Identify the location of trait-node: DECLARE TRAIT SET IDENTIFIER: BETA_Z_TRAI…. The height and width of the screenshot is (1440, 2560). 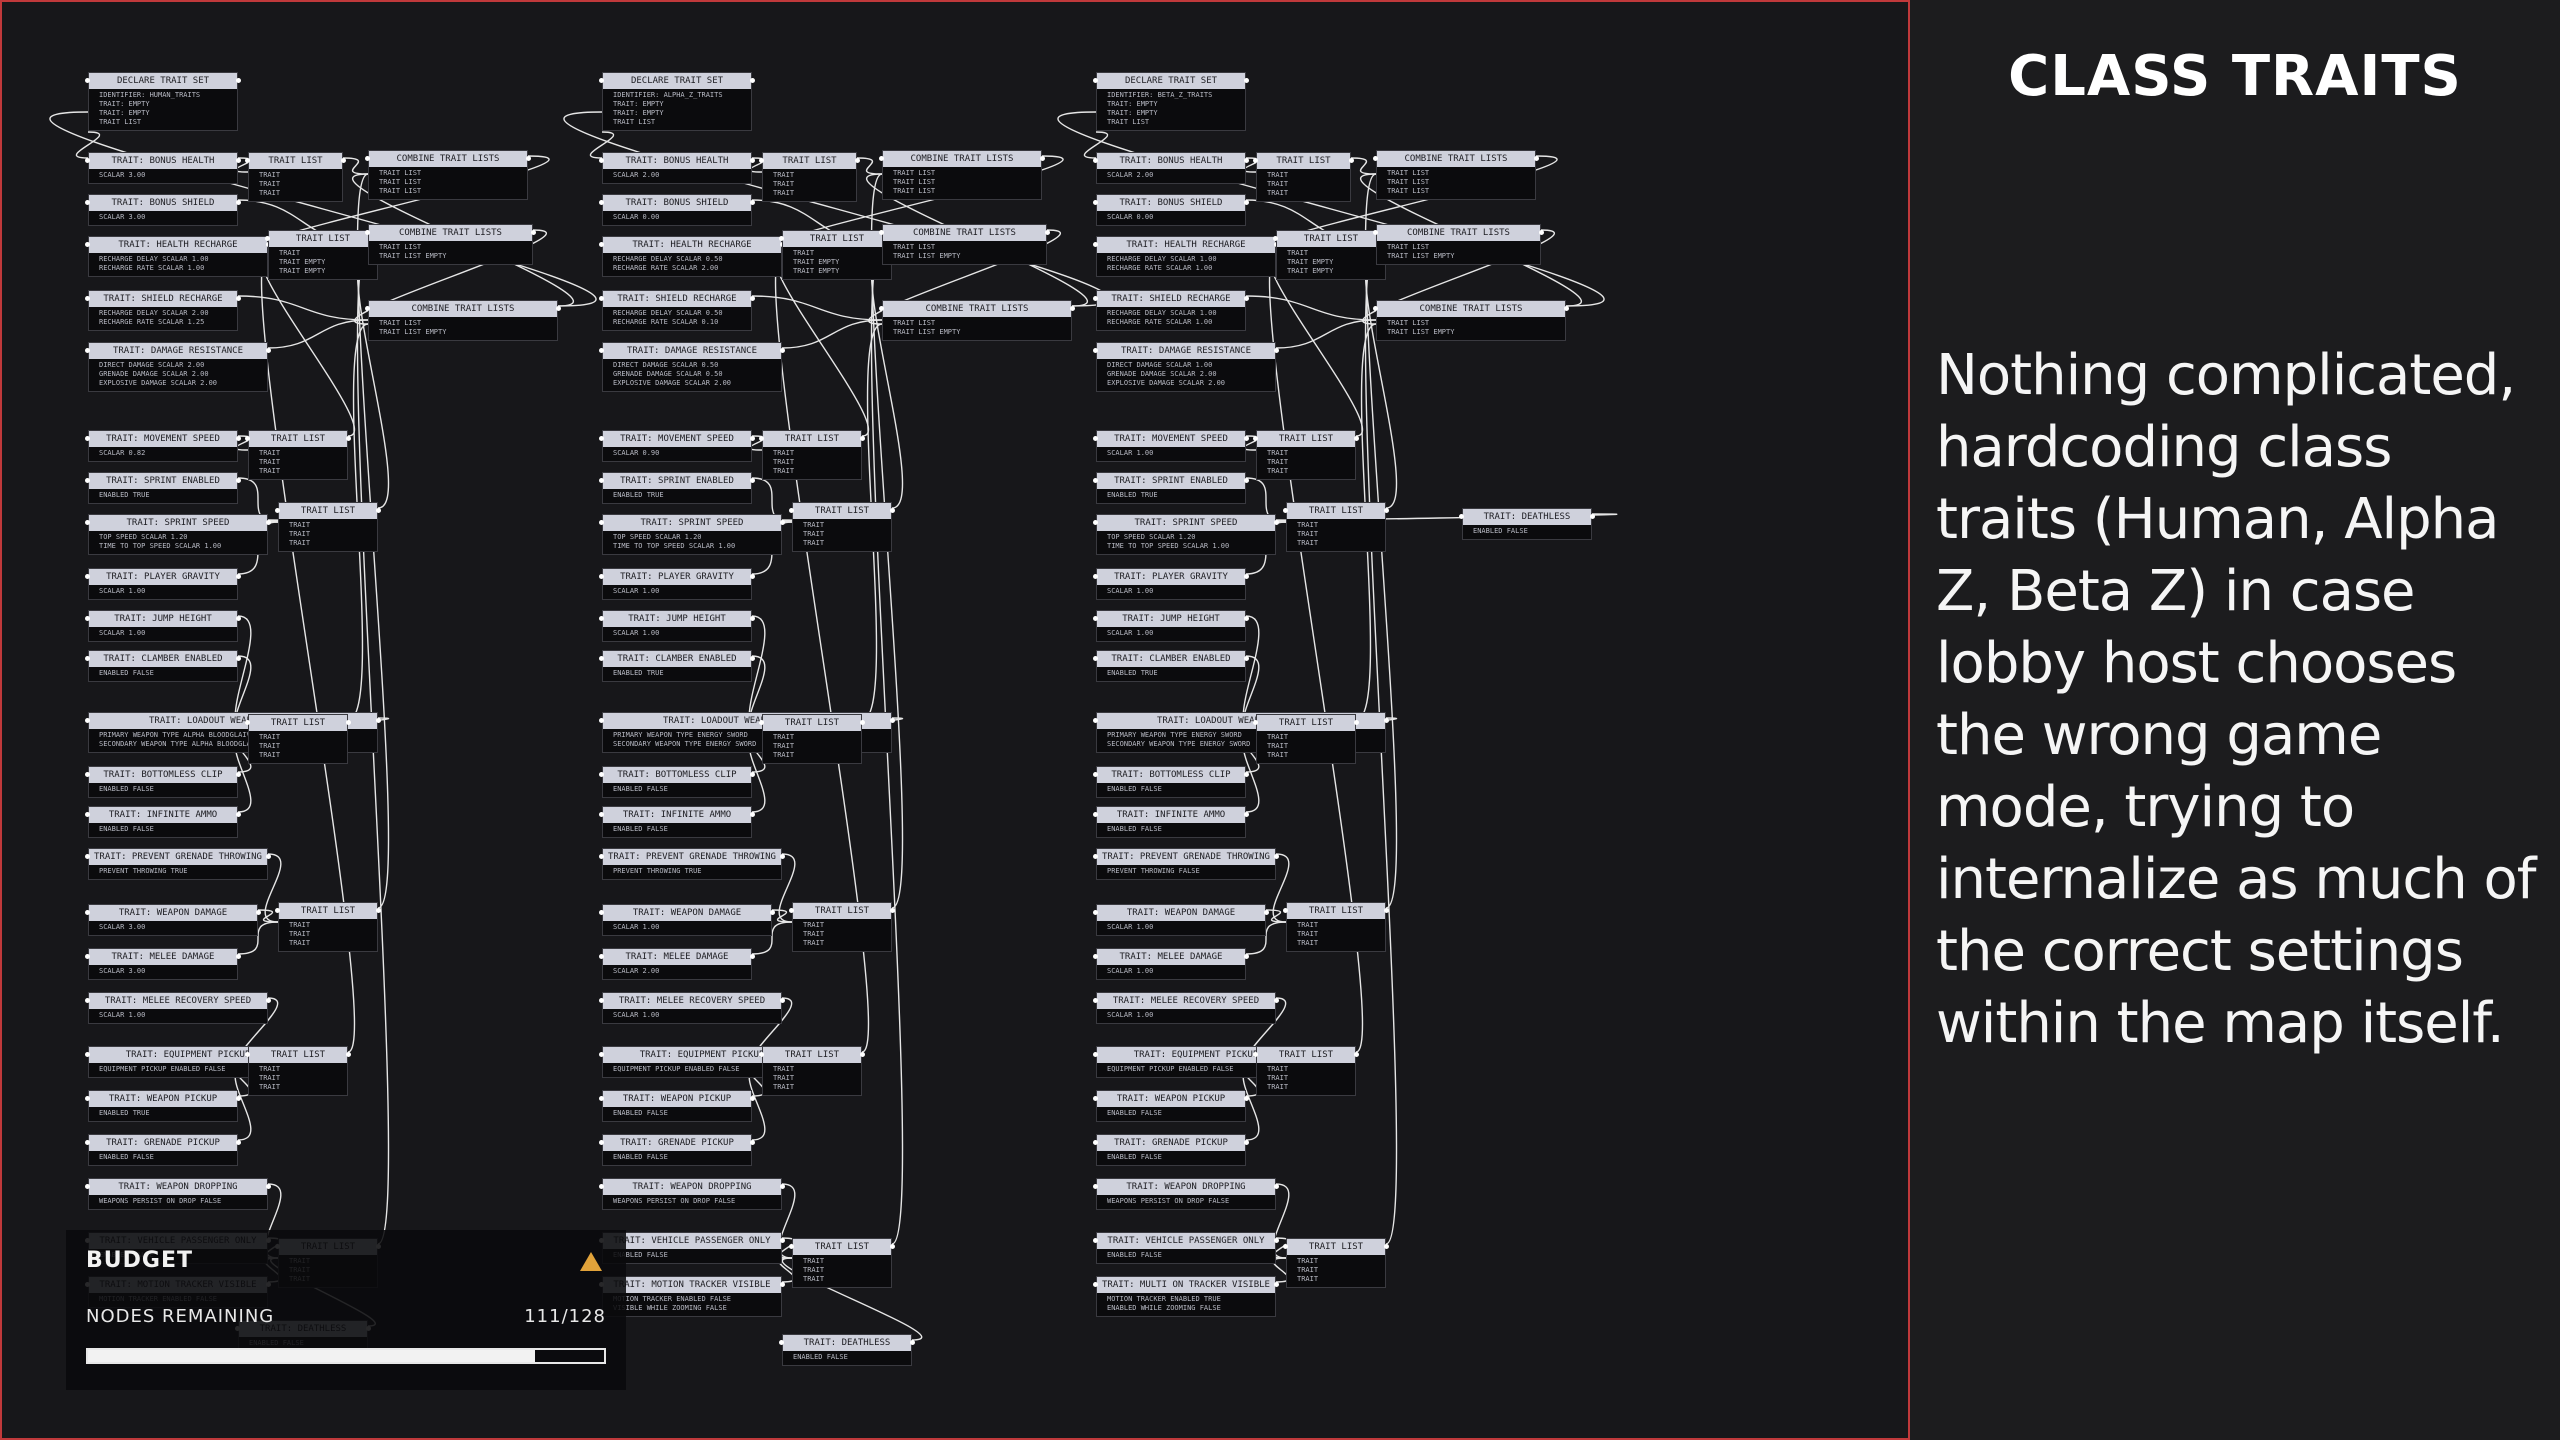
(1171, 101).